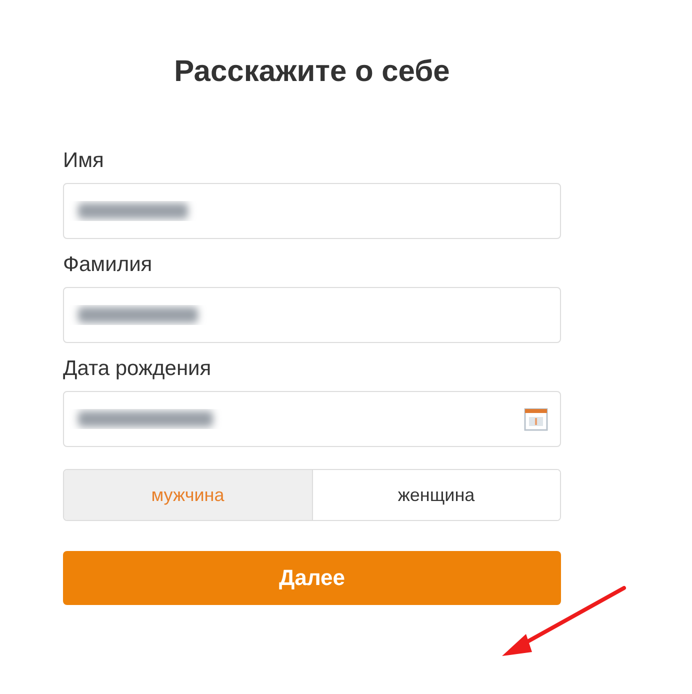 The width and height of the screenshot is (692, 694). Describe the element at coordinates (137, 369) in the screenshot. I see `field-label: Дата рождения` at that location.